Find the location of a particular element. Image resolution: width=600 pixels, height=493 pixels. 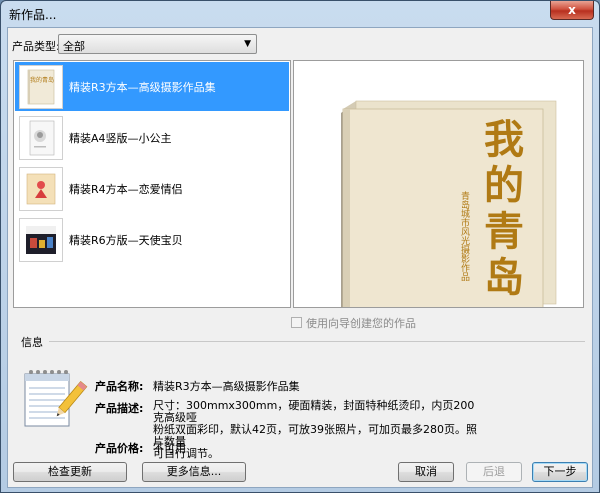

product-name-label: 产品名称: is located at coordinates (119, 386).